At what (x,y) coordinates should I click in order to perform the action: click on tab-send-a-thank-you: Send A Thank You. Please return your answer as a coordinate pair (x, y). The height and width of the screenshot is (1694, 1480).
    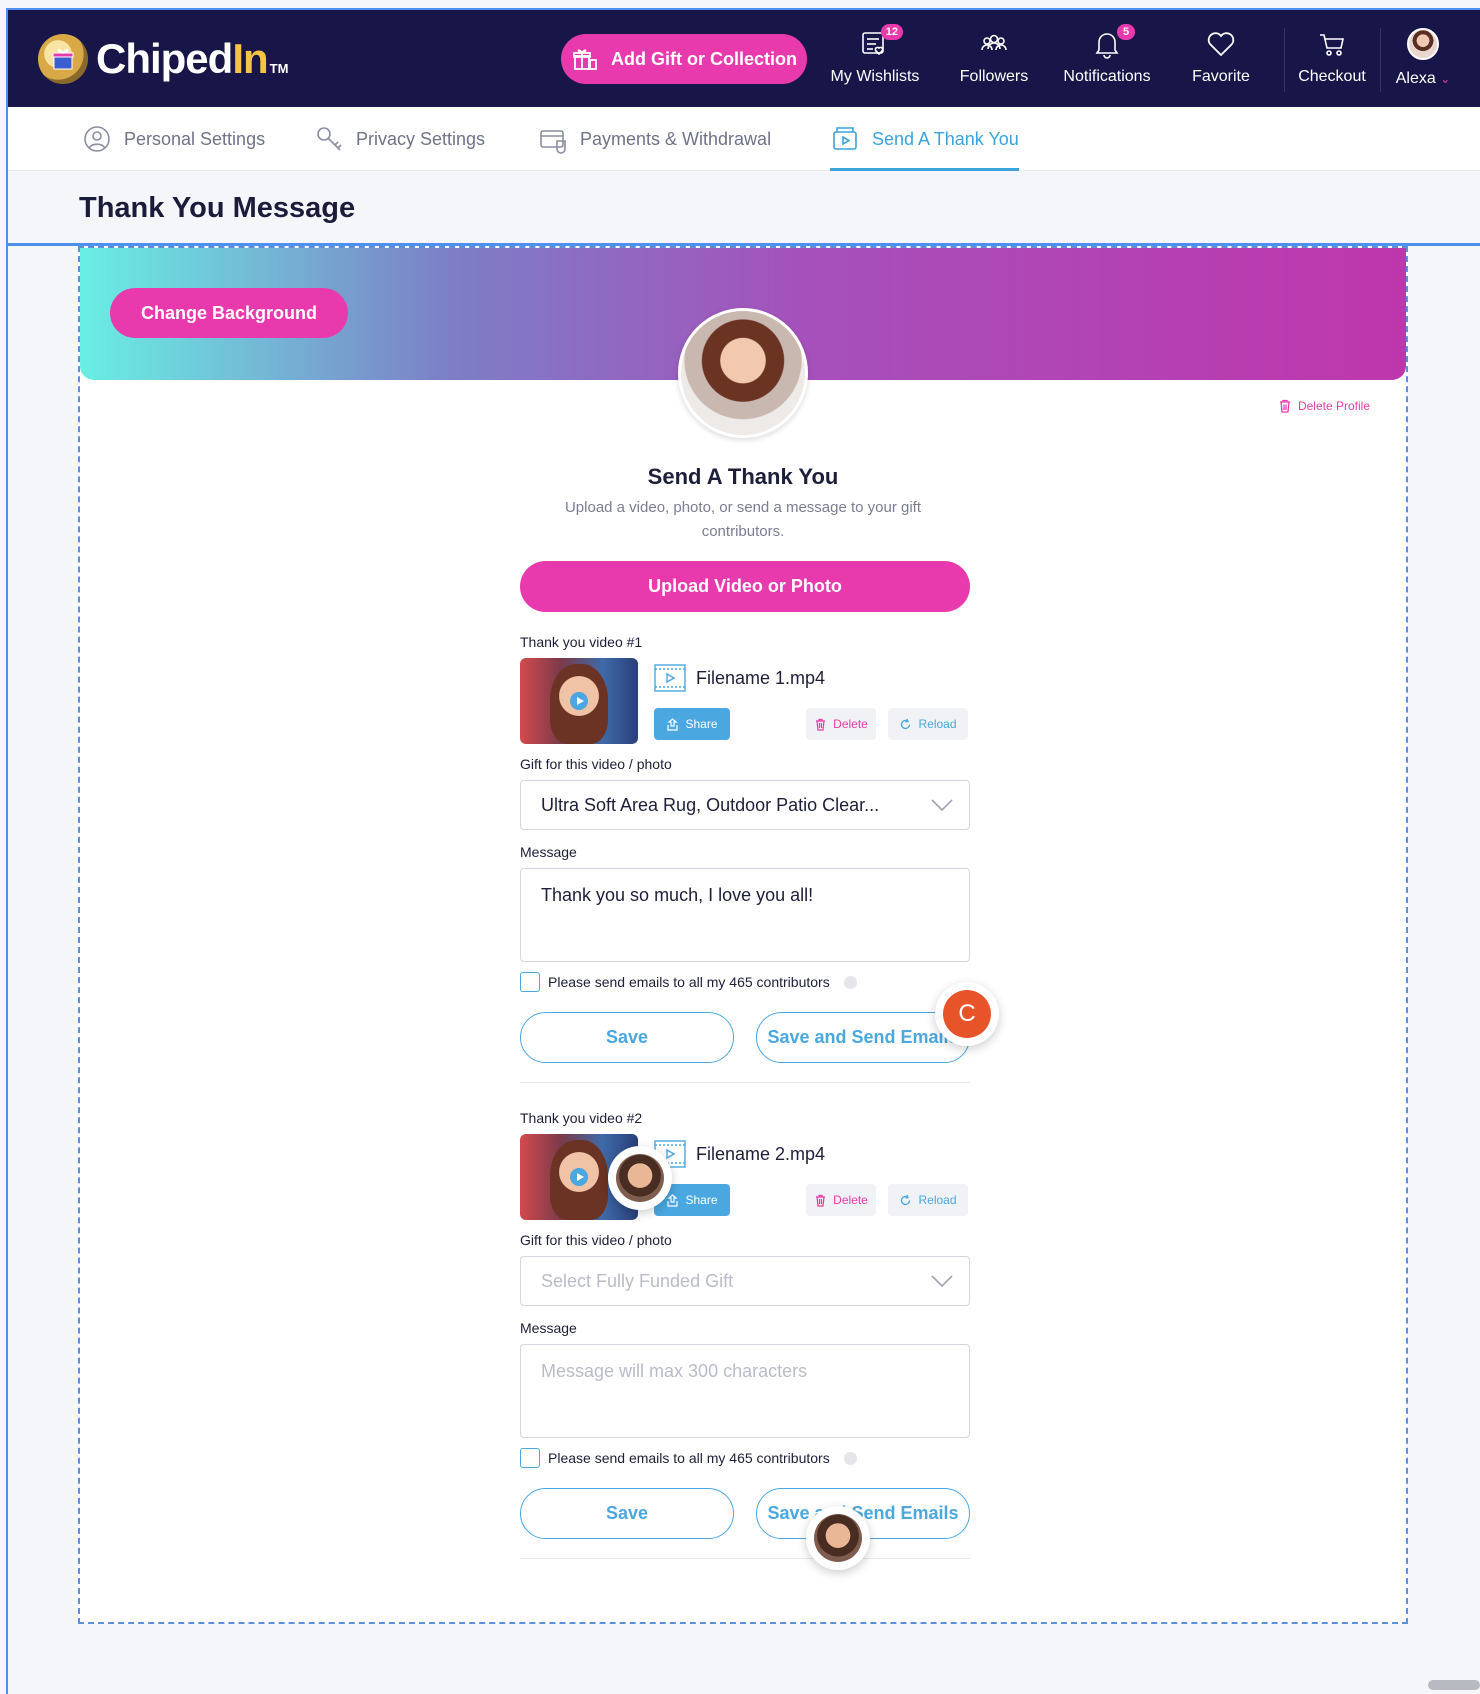
    Looking at the image, I should click on (924, 139).